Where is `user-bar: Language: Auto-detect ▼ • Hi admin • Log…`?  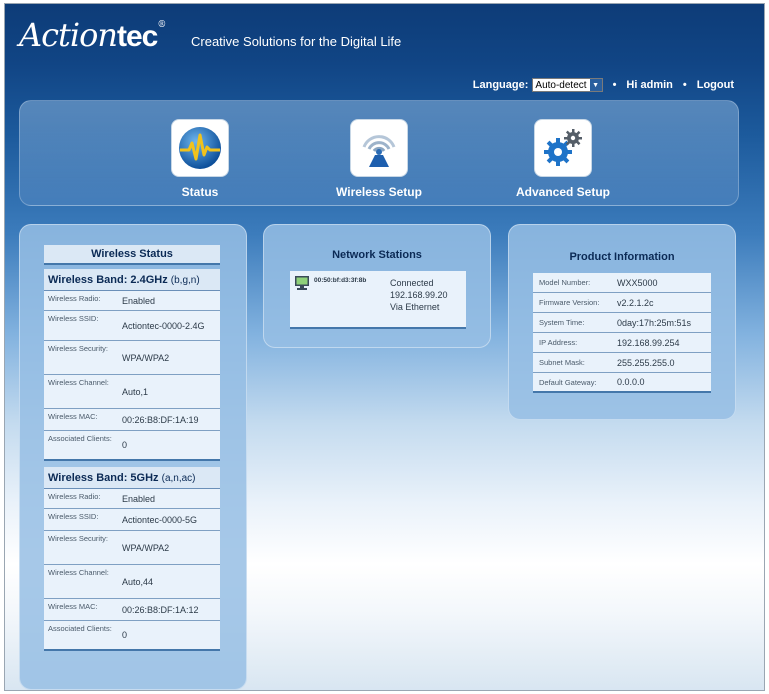
user-bar: Language: Auto-detect ▼ • Hi admin • Log… is located at coordinates (603, 85).